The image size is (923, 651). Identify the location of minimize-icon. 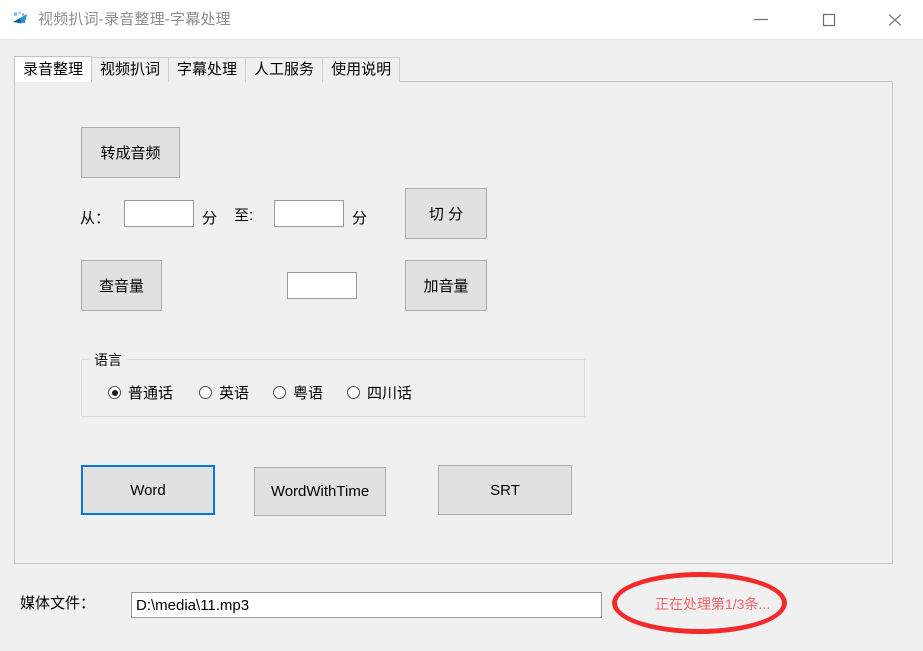
(761, 19).